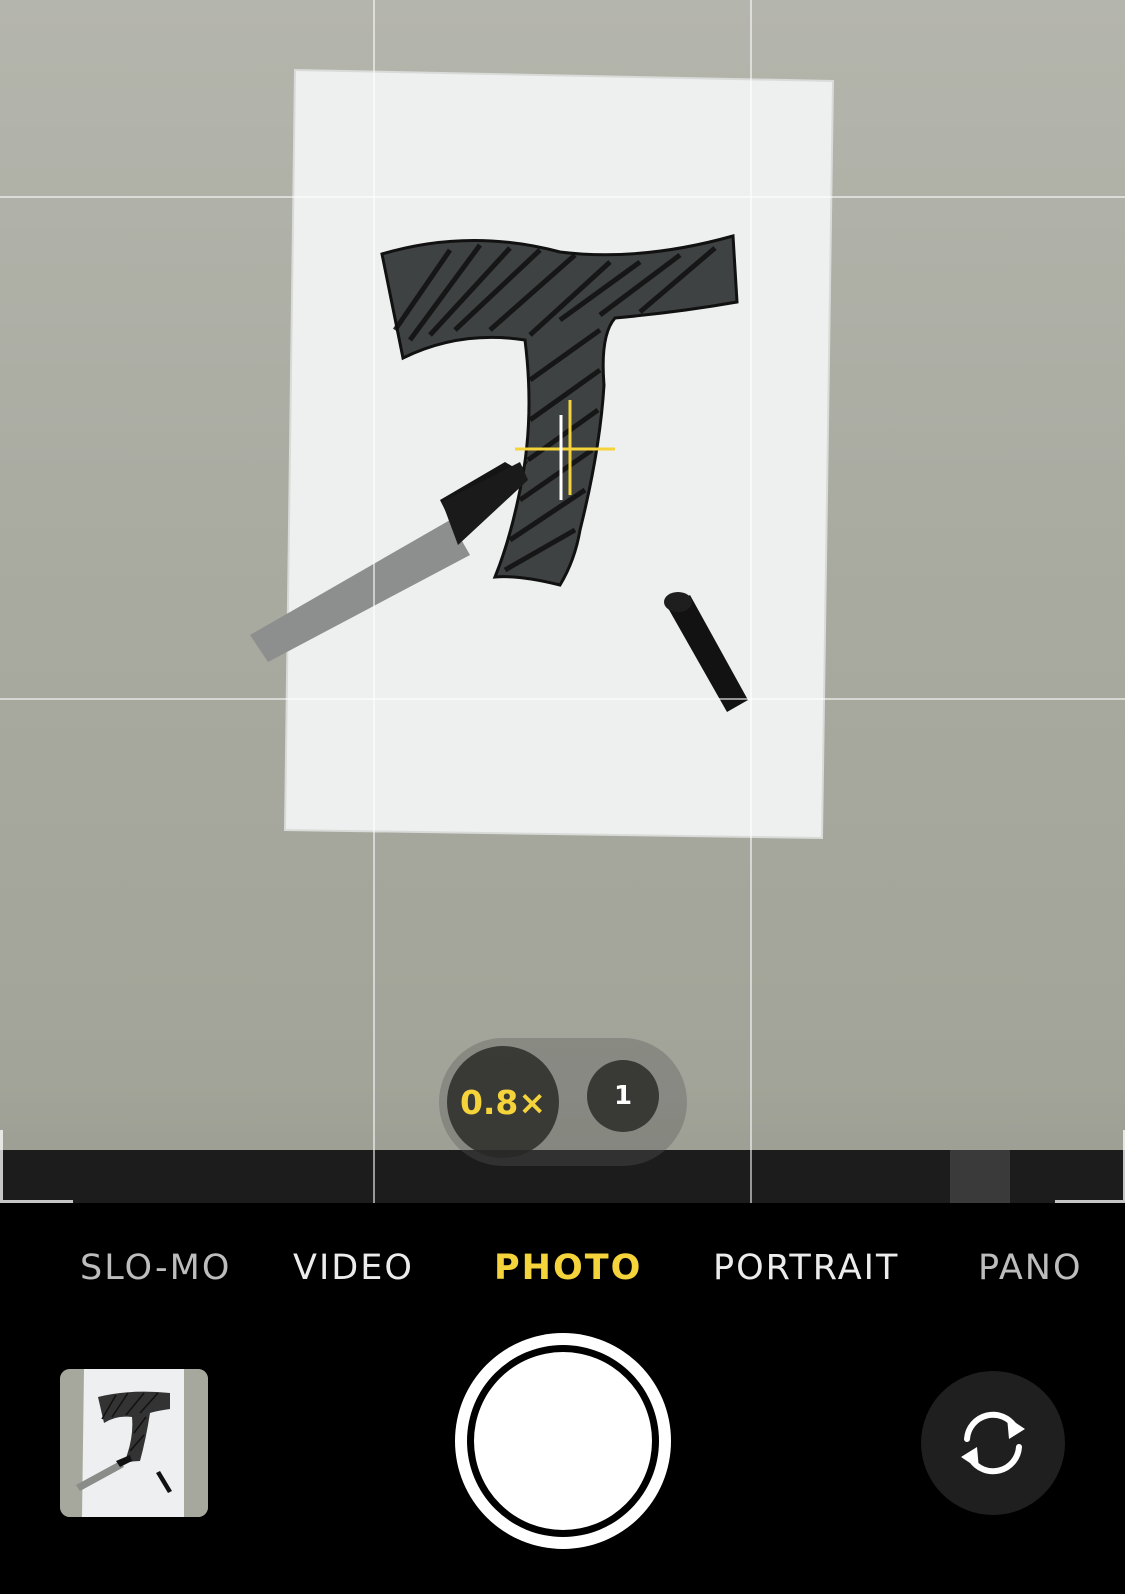 Image resolution: width=1125 pixels, height=1594 pixels. I want to click on thumbnail-image, so click(134, 1443).